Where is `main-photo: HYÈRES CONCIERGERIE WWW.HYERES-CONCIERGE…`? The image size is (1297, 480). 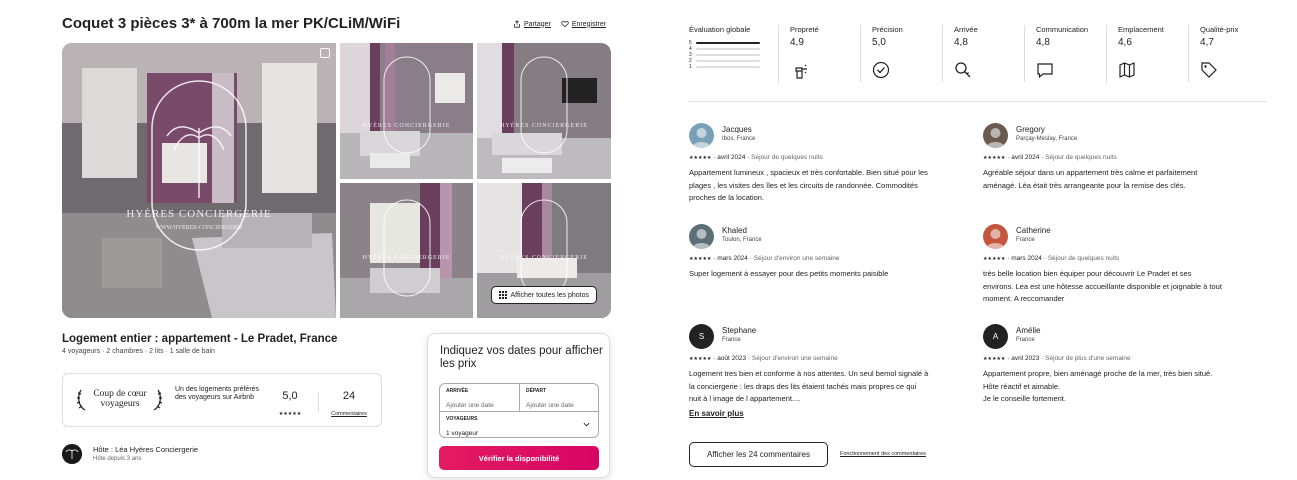
main-photo: HYÈRES CONCIERGERIE WWW.HYERES-CONCIERGE… is located at coordinates (199, 180).